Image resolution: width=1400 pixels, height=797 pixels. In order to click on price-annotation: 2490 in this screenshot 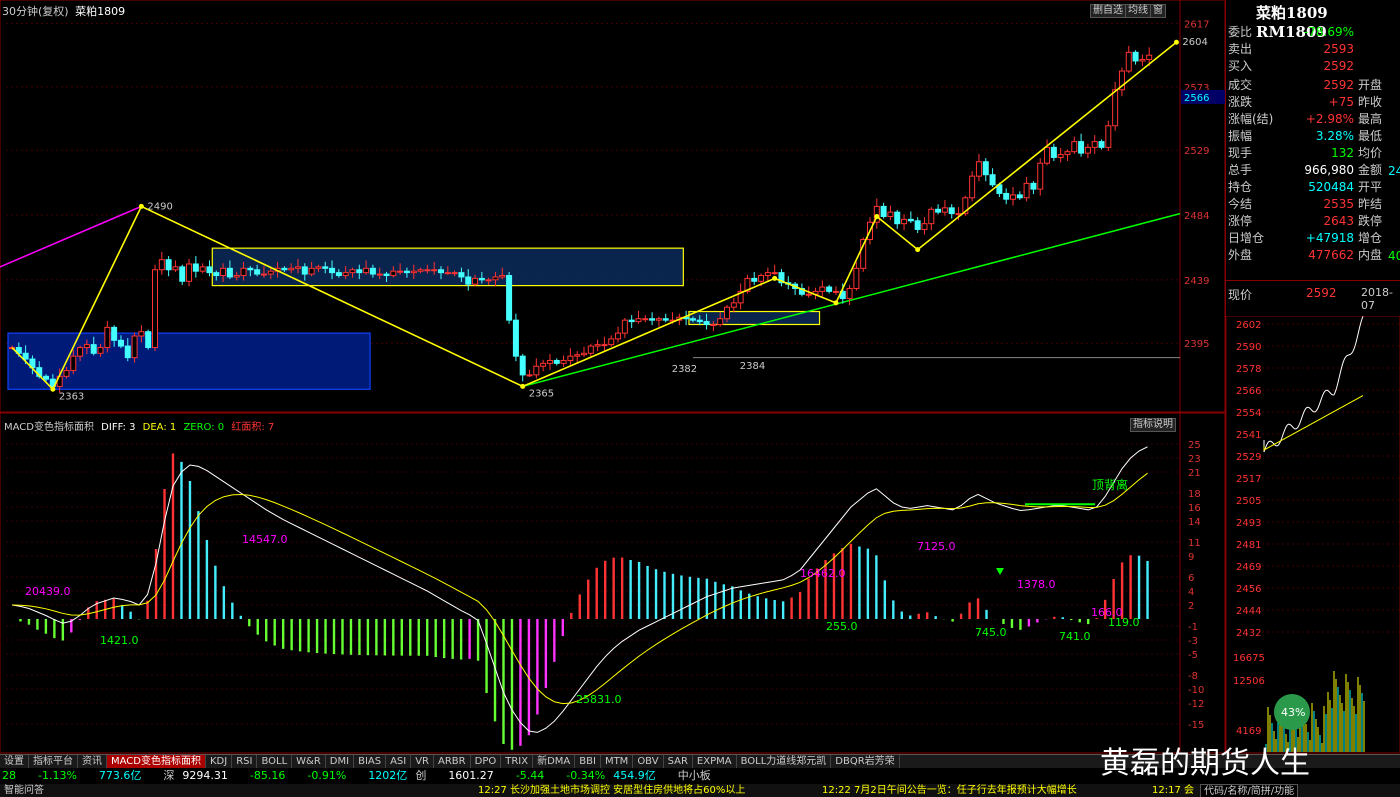, I will do `click(159, 206)`.